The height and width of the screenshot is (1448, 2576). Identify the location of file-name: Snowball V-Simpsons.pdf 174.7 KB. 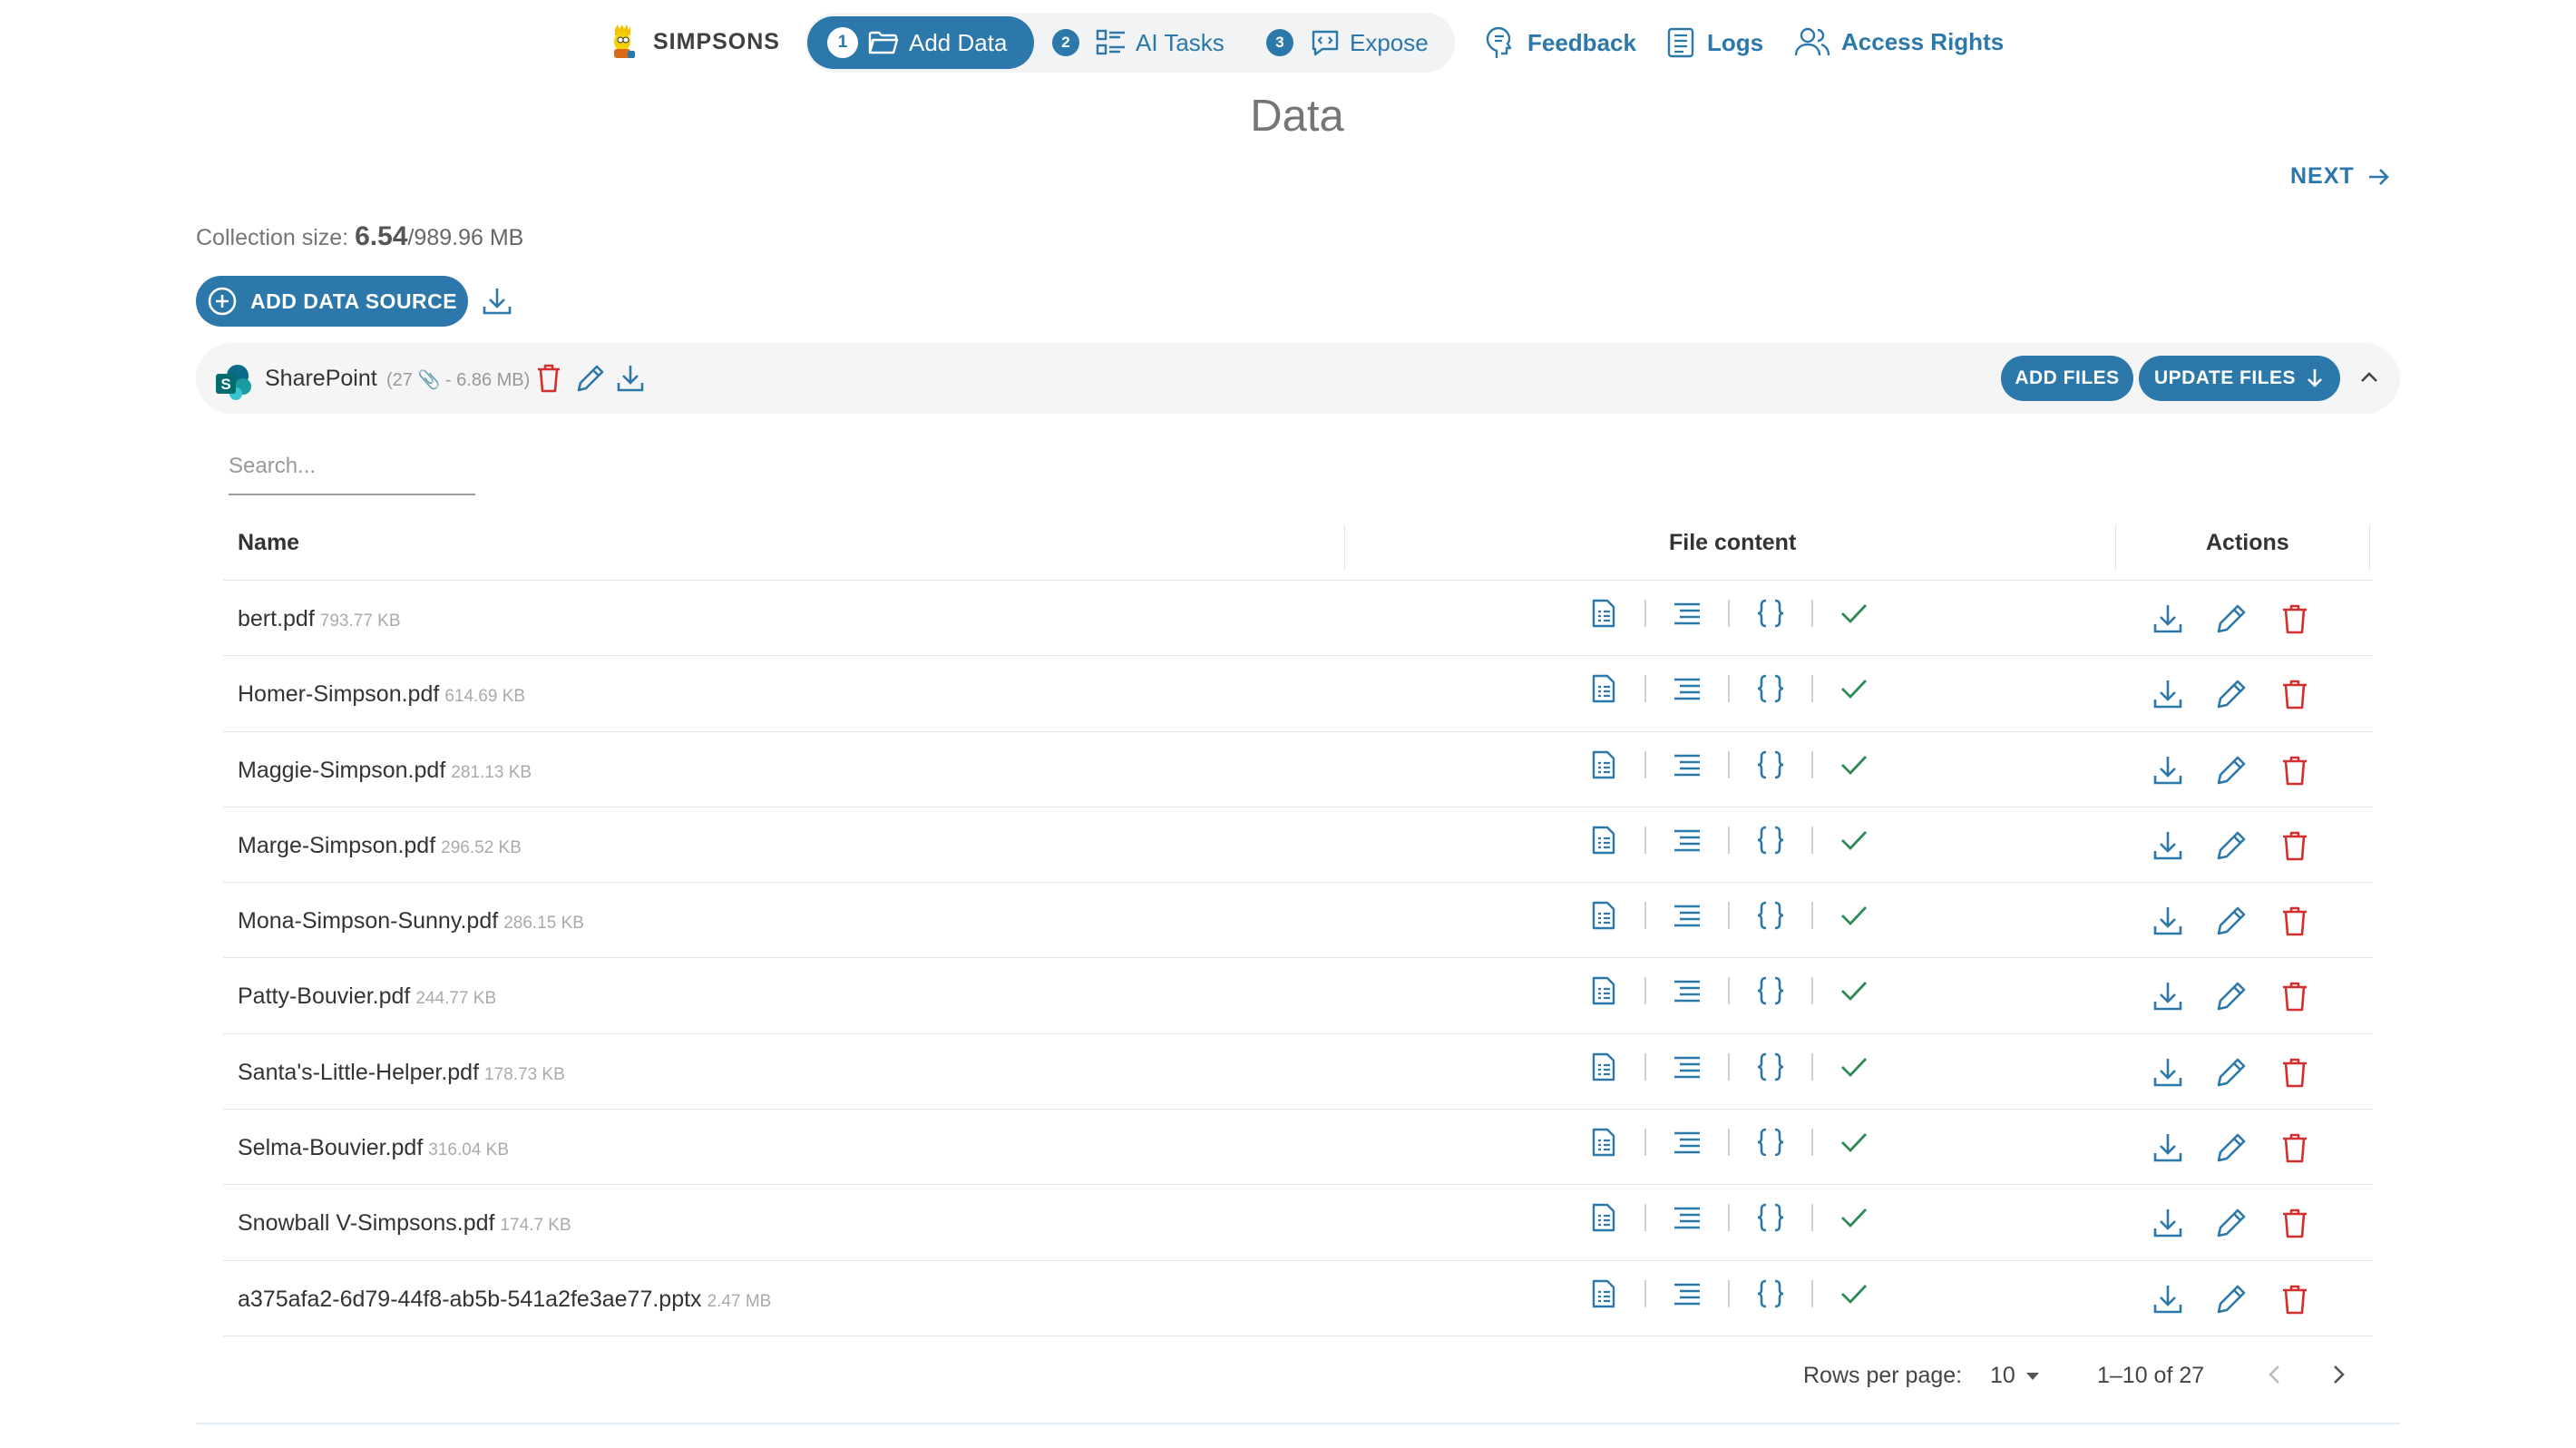
(404, 1223).